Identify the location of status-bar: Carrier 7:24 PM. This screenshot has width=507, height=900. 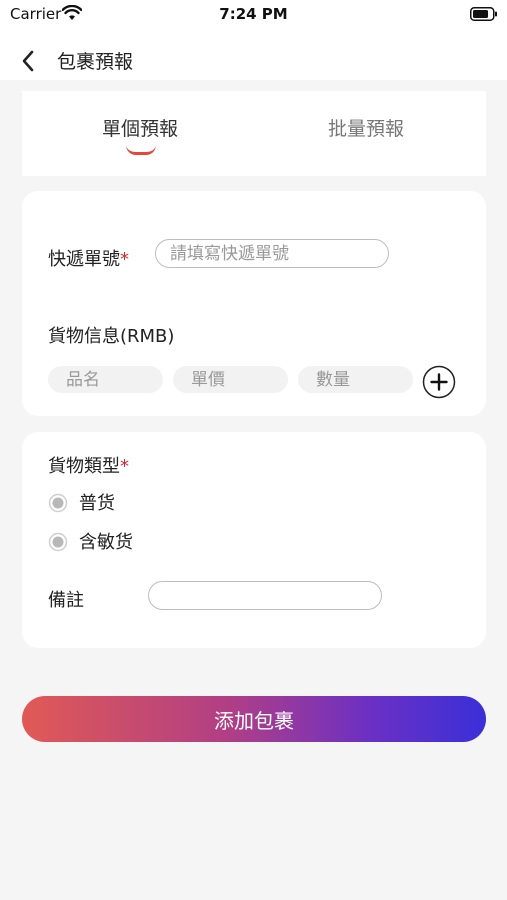
(253, 15).